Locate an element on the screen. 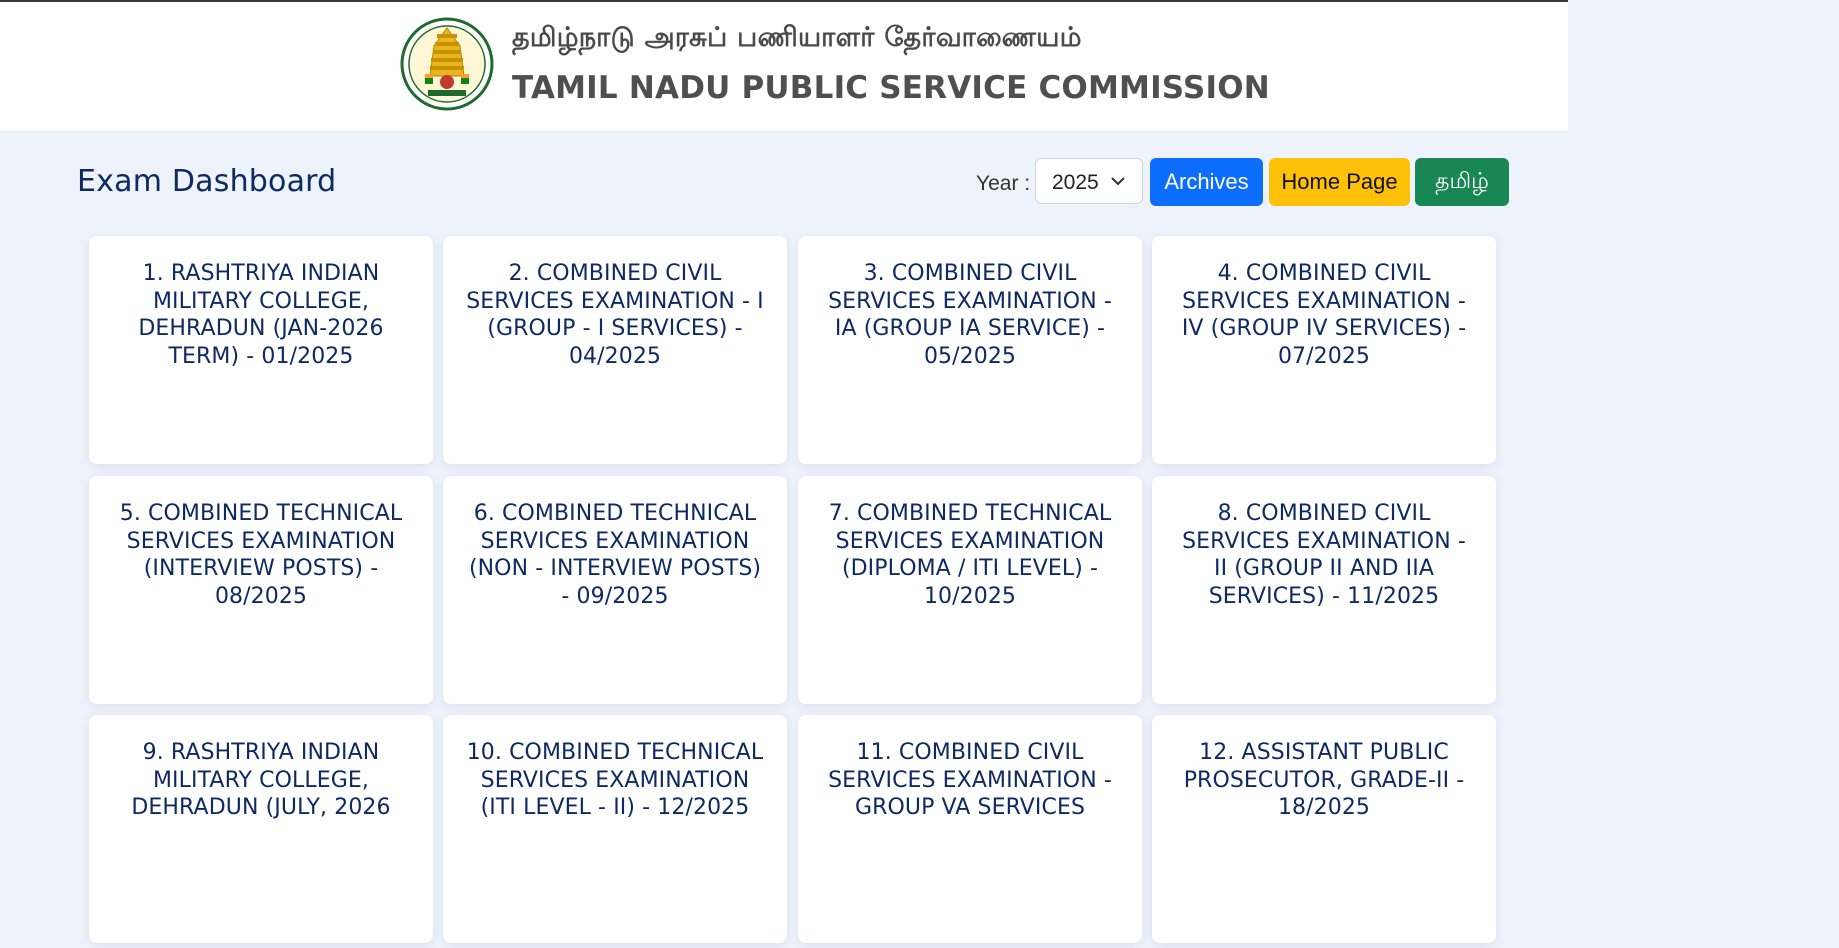 The width and height of the screenshot is (1839, 948). tamil-nadu-emblem-logo is located at coordinates (447, 64).